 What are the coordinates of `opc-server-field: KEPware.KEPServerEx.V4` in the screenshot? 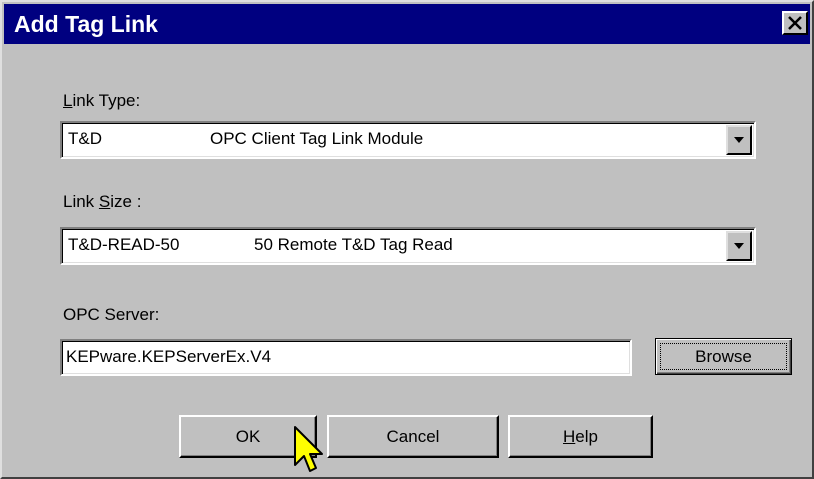 It's located at (346, 357).